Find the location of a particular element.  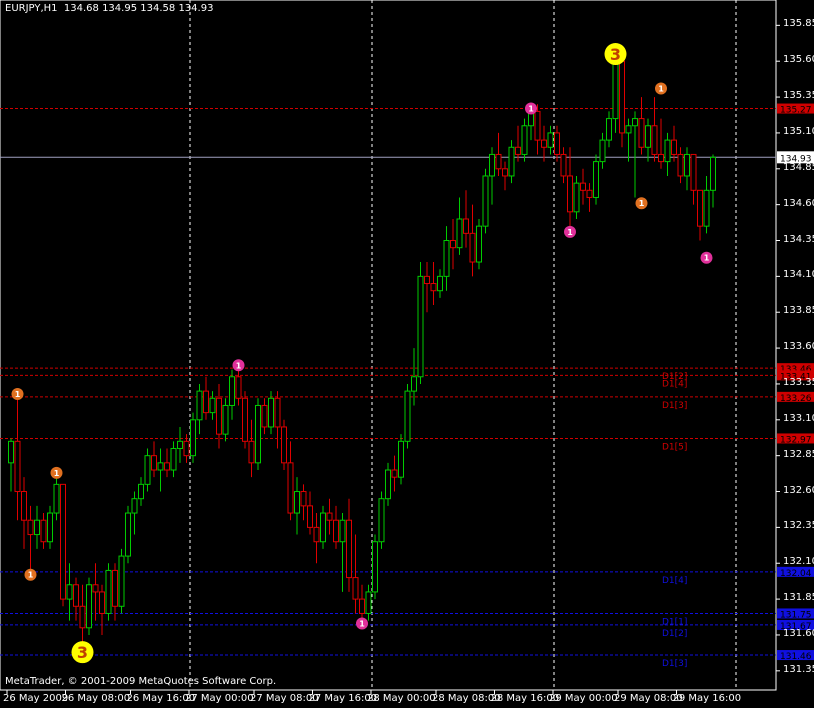

price-tag-label: 131.46 is located at coordinates (796, 657).